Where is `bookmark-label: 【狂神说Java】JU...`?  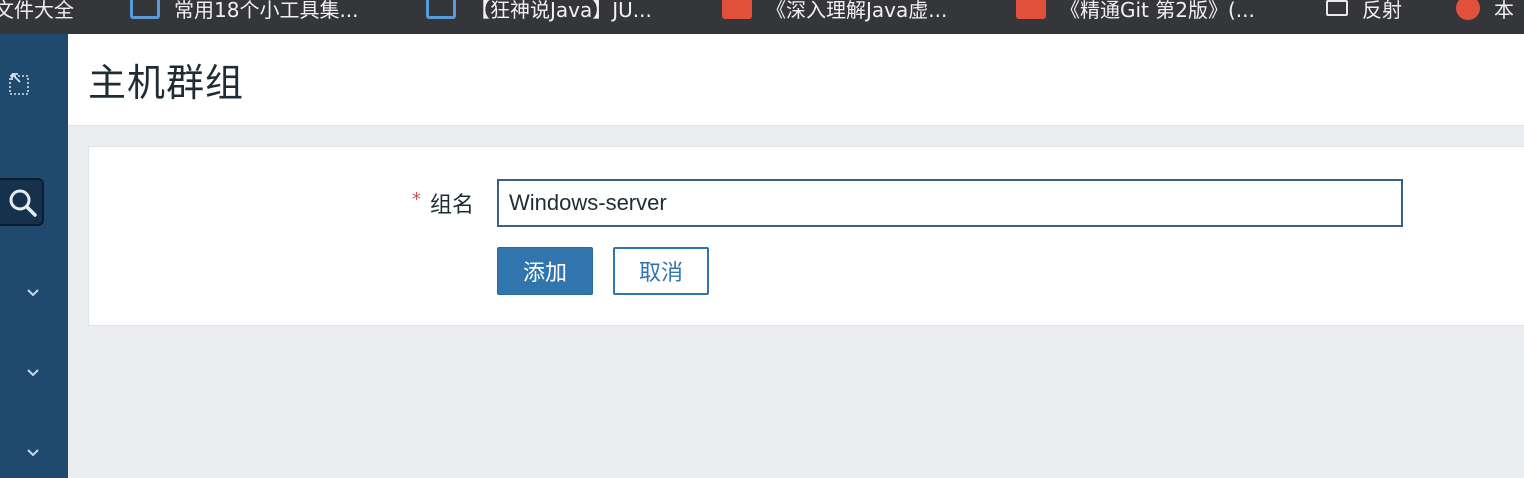 bookmark-label: 【狂神说Java】JU... is located at coordinates (561, 11).